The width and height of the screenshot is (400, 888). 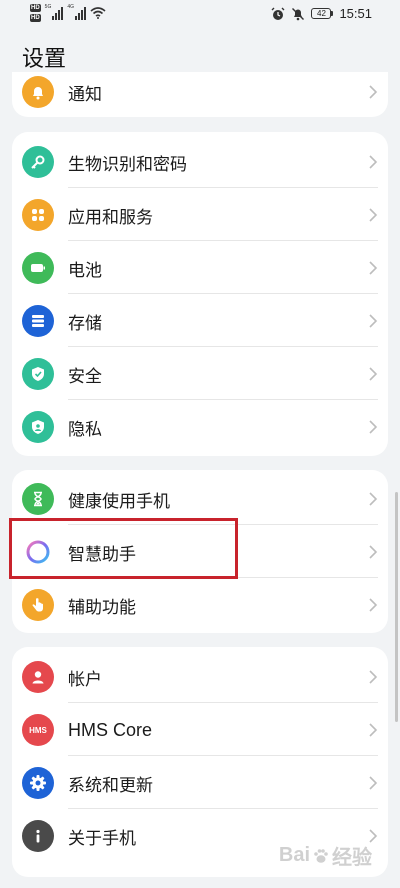 What do you see at coordinates (110, 729) in the screenshot?
I see `settings-item-label: HMS Core` at bounding box center [110, 729].